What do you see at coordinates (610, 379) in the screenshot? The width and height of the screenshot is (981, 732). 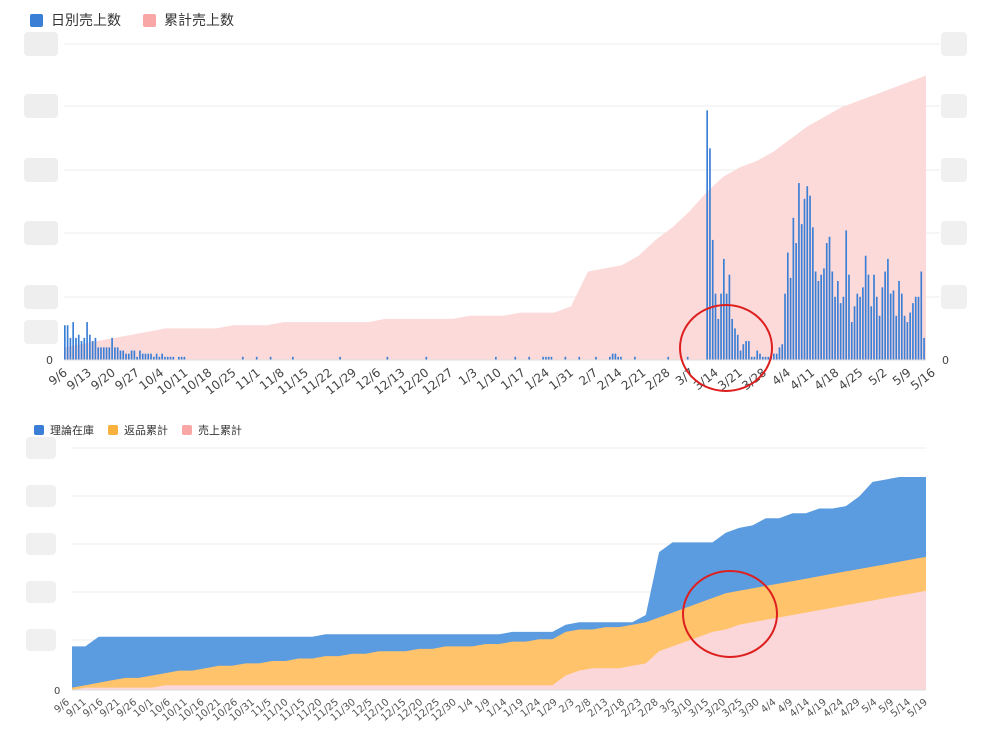 I see `x-tick-label: 2/14` at bounding box center [610, 379].